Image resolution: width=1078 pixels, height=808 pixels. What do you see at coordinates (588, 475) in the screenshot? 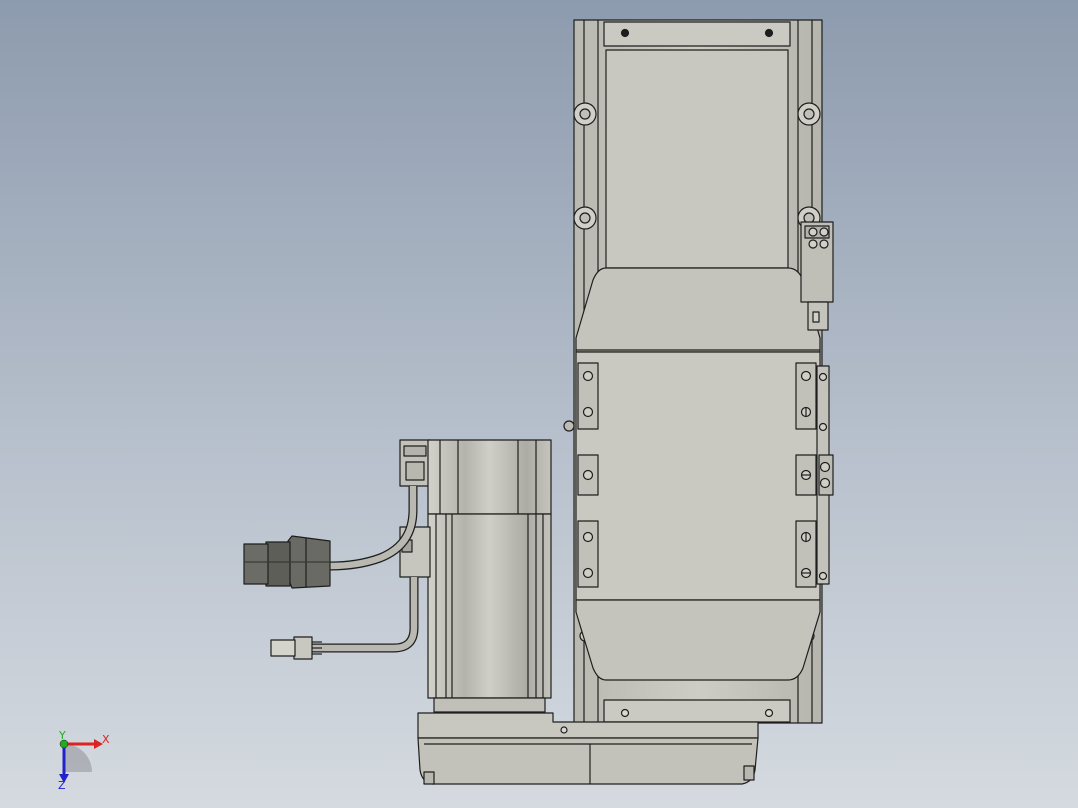
I see `carriage-clamp-pads-left` at bounding box center [588, 475].